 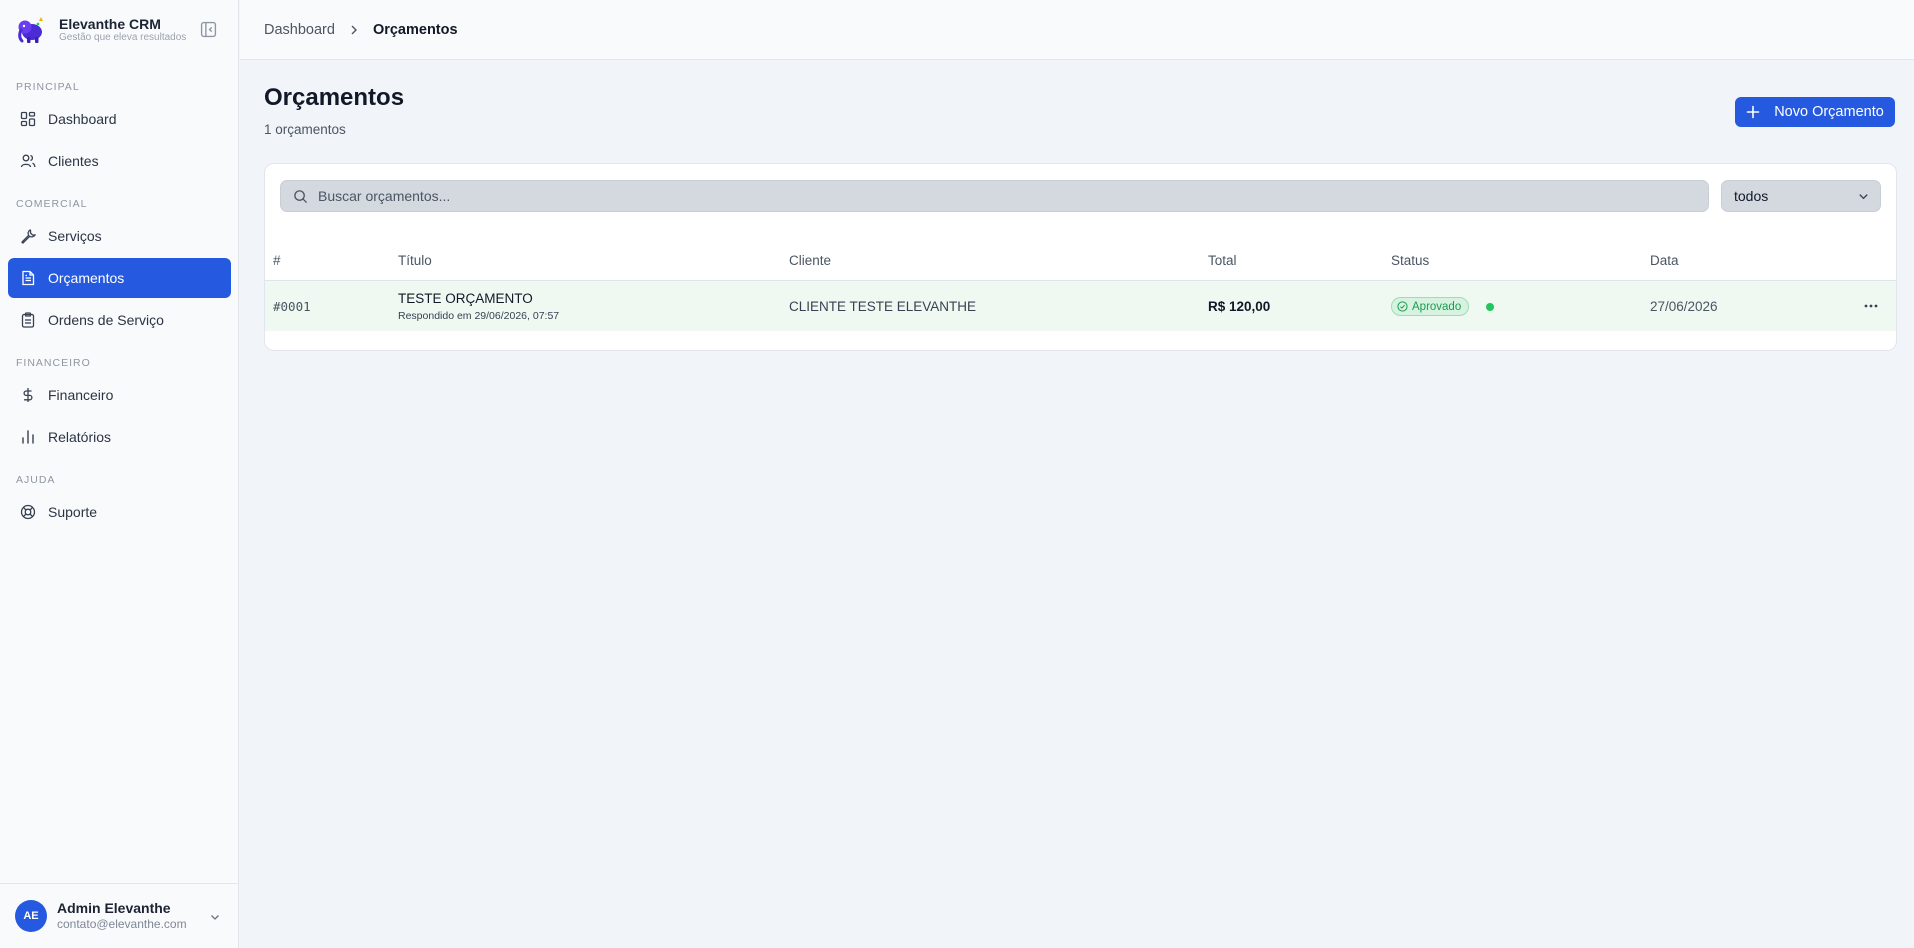 I want to click on avatar: AE, so click(x=31, y=916).